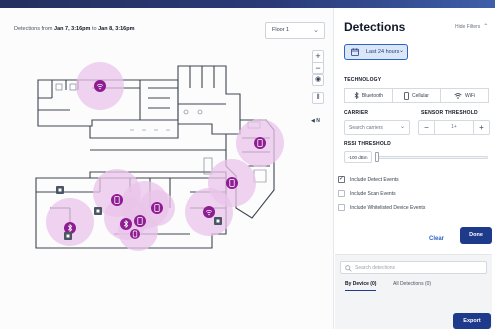  What do you see at coordinates (406, 95) in the screenshot?
I see `cellular-icon` at bounding box center [406, 95].